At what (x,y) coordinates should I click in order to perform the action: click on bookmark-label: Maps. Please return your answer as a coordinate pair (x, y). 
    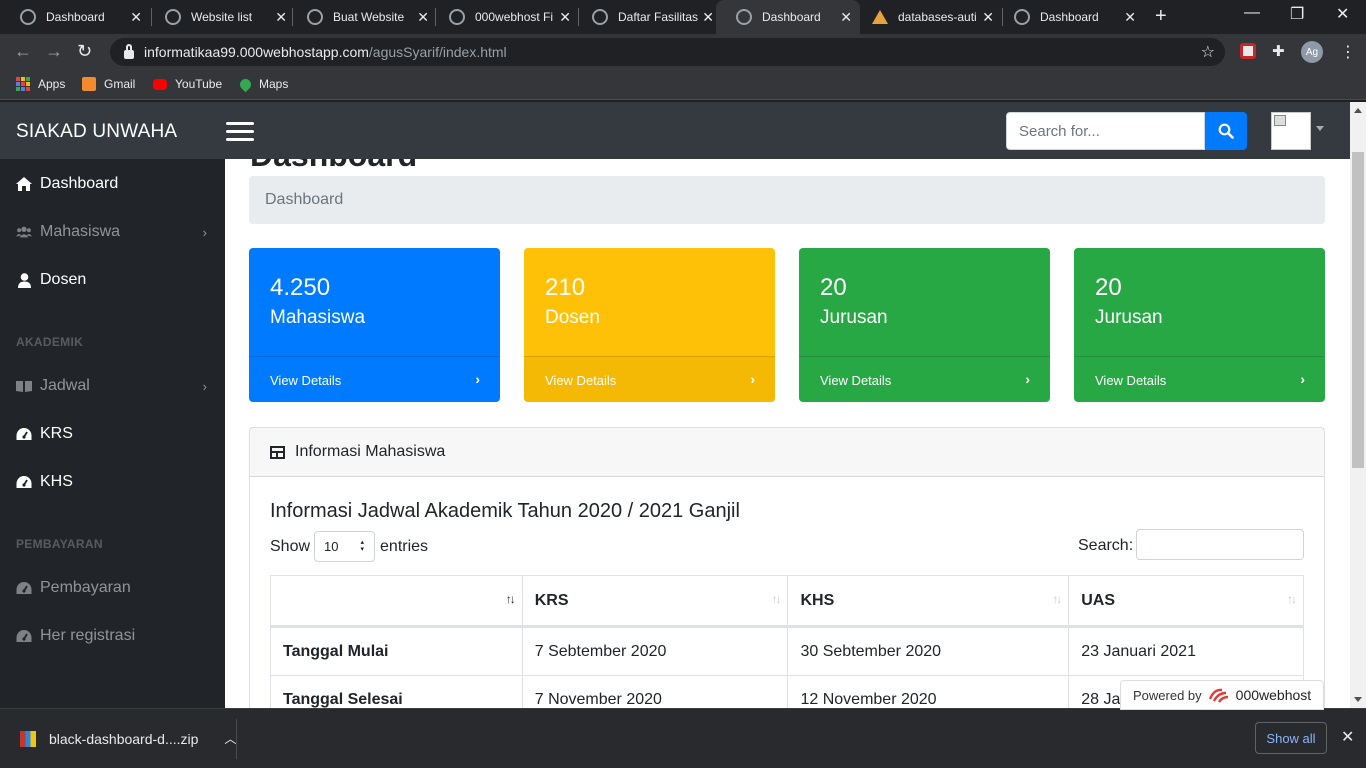
    Looking at the image, I should click on (274, 84).